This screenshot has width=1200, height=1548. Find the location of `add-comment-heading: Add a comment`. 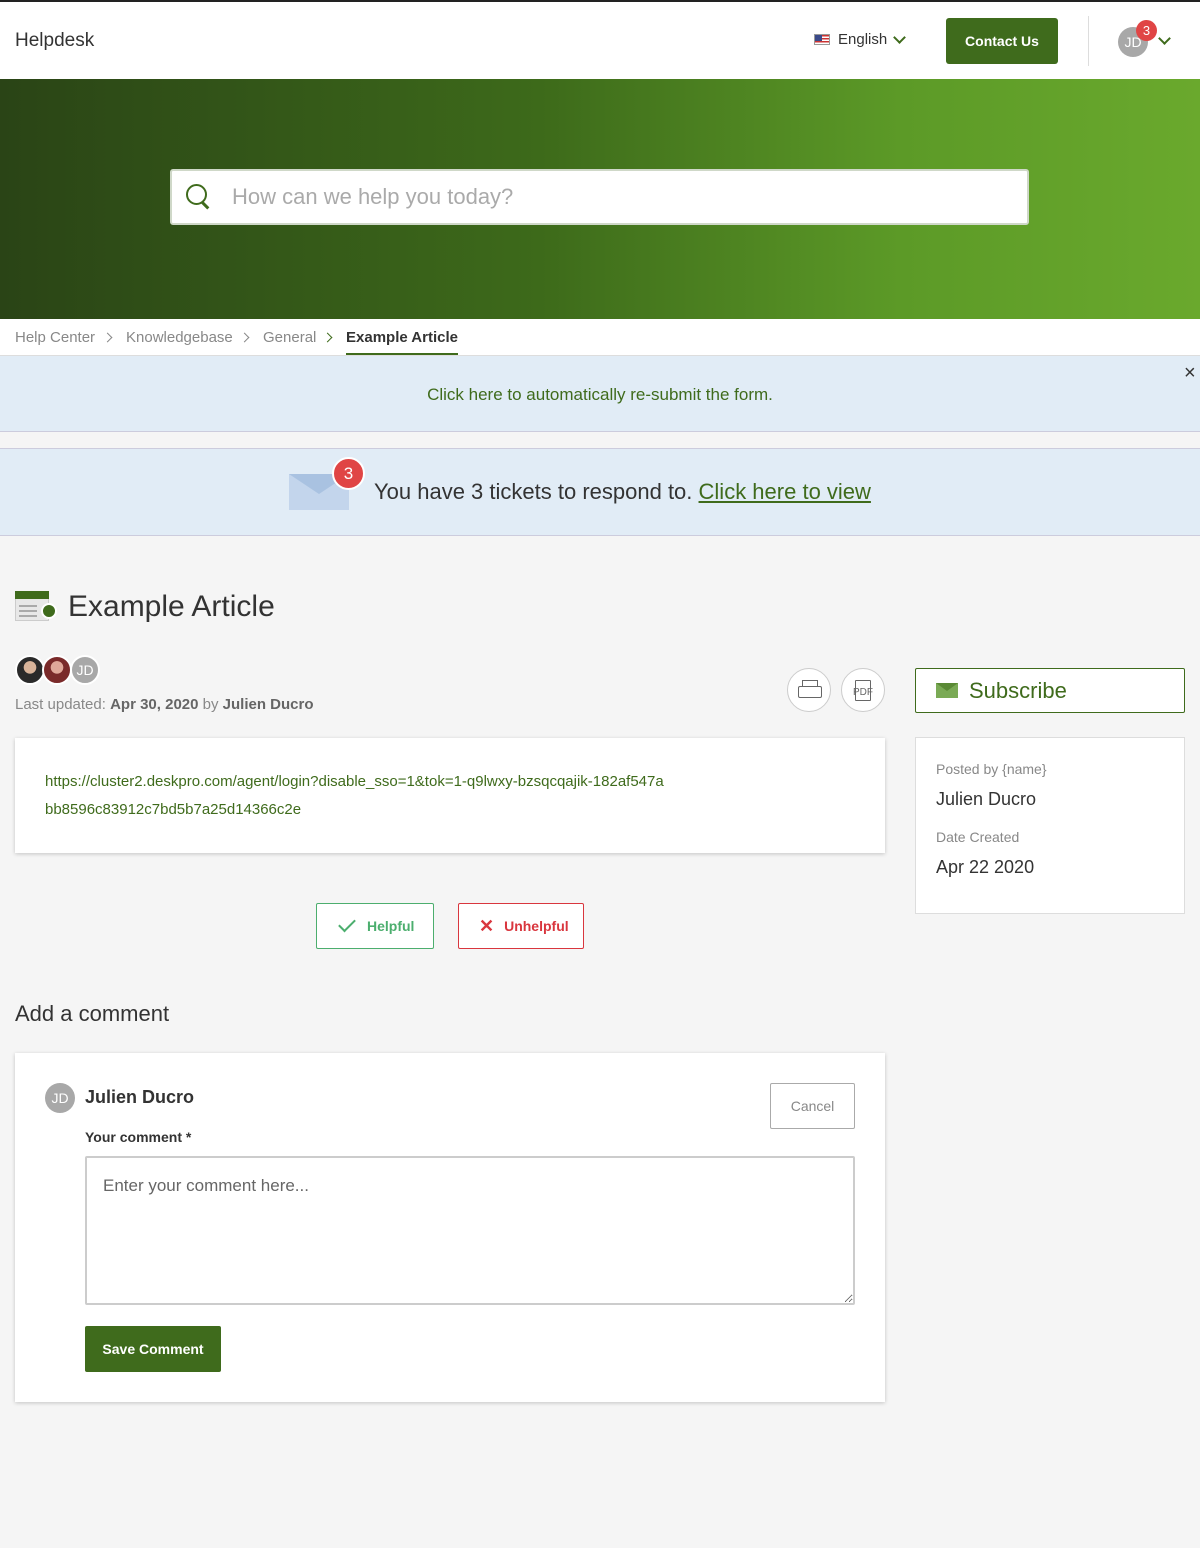

add-comment-heading: Add a comment is located at coordinates (92, 1013).